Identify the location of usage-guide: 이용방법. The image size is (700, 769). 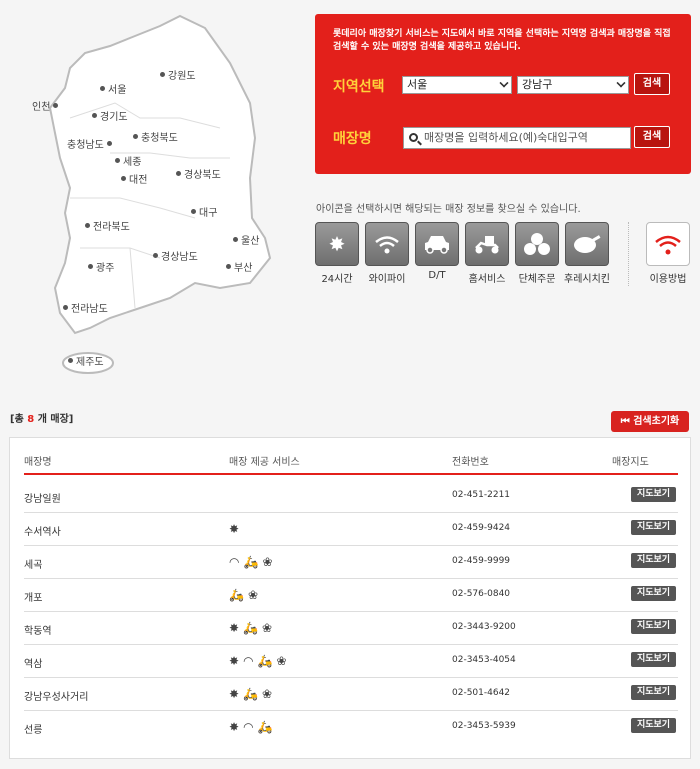
(668, 253).